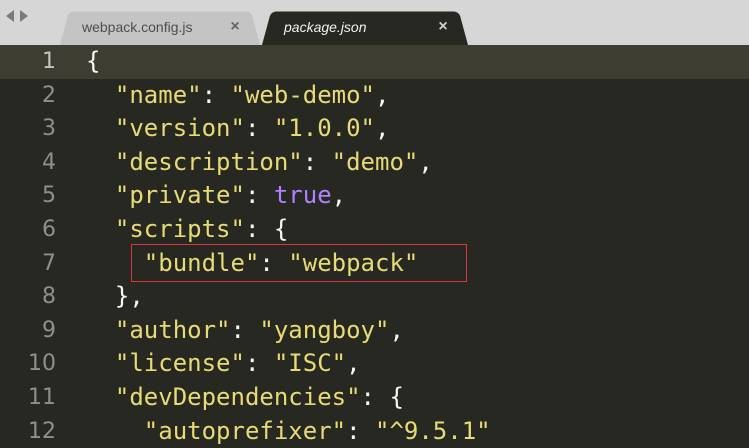 The width and height of the screenshot is (749, 448). What do you see at coordinates (49, 229) in the screenshot?
I see `line-number: 6` at bounding box center [49, 229].